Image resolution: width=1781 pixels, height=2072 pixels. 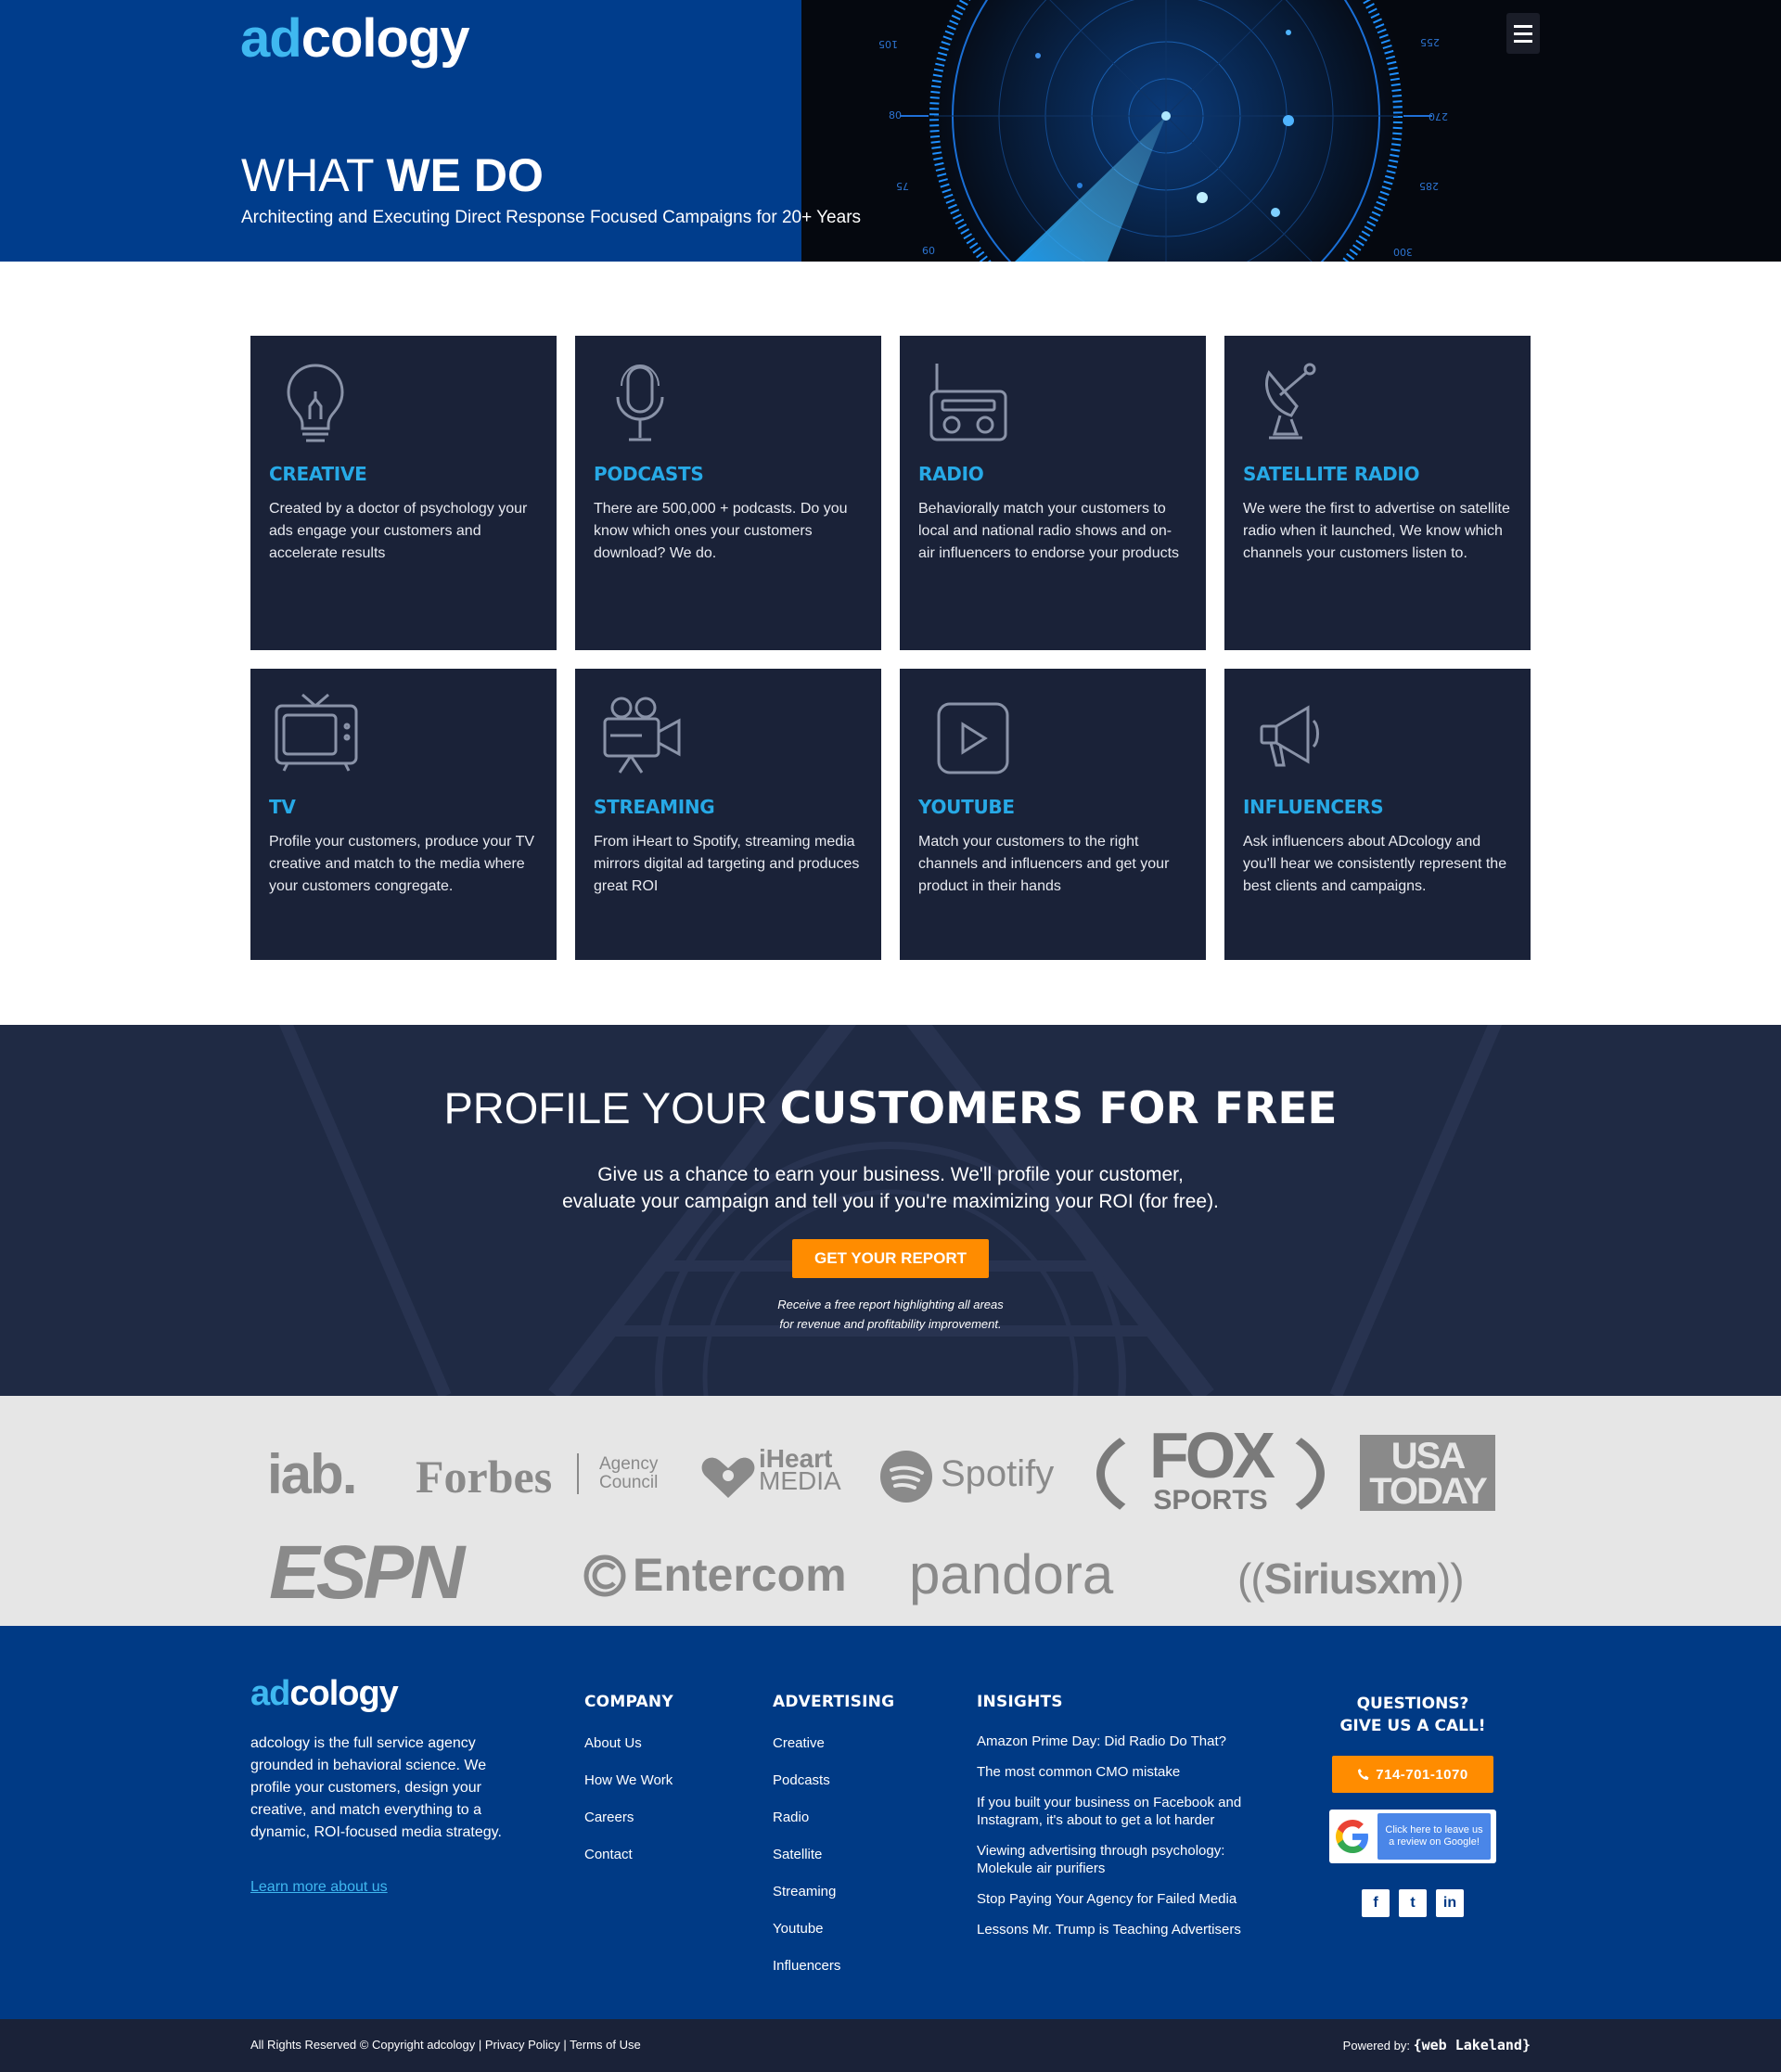 I want to click on phone-button: 714-701-1070, so click(x=1412, y=1774).